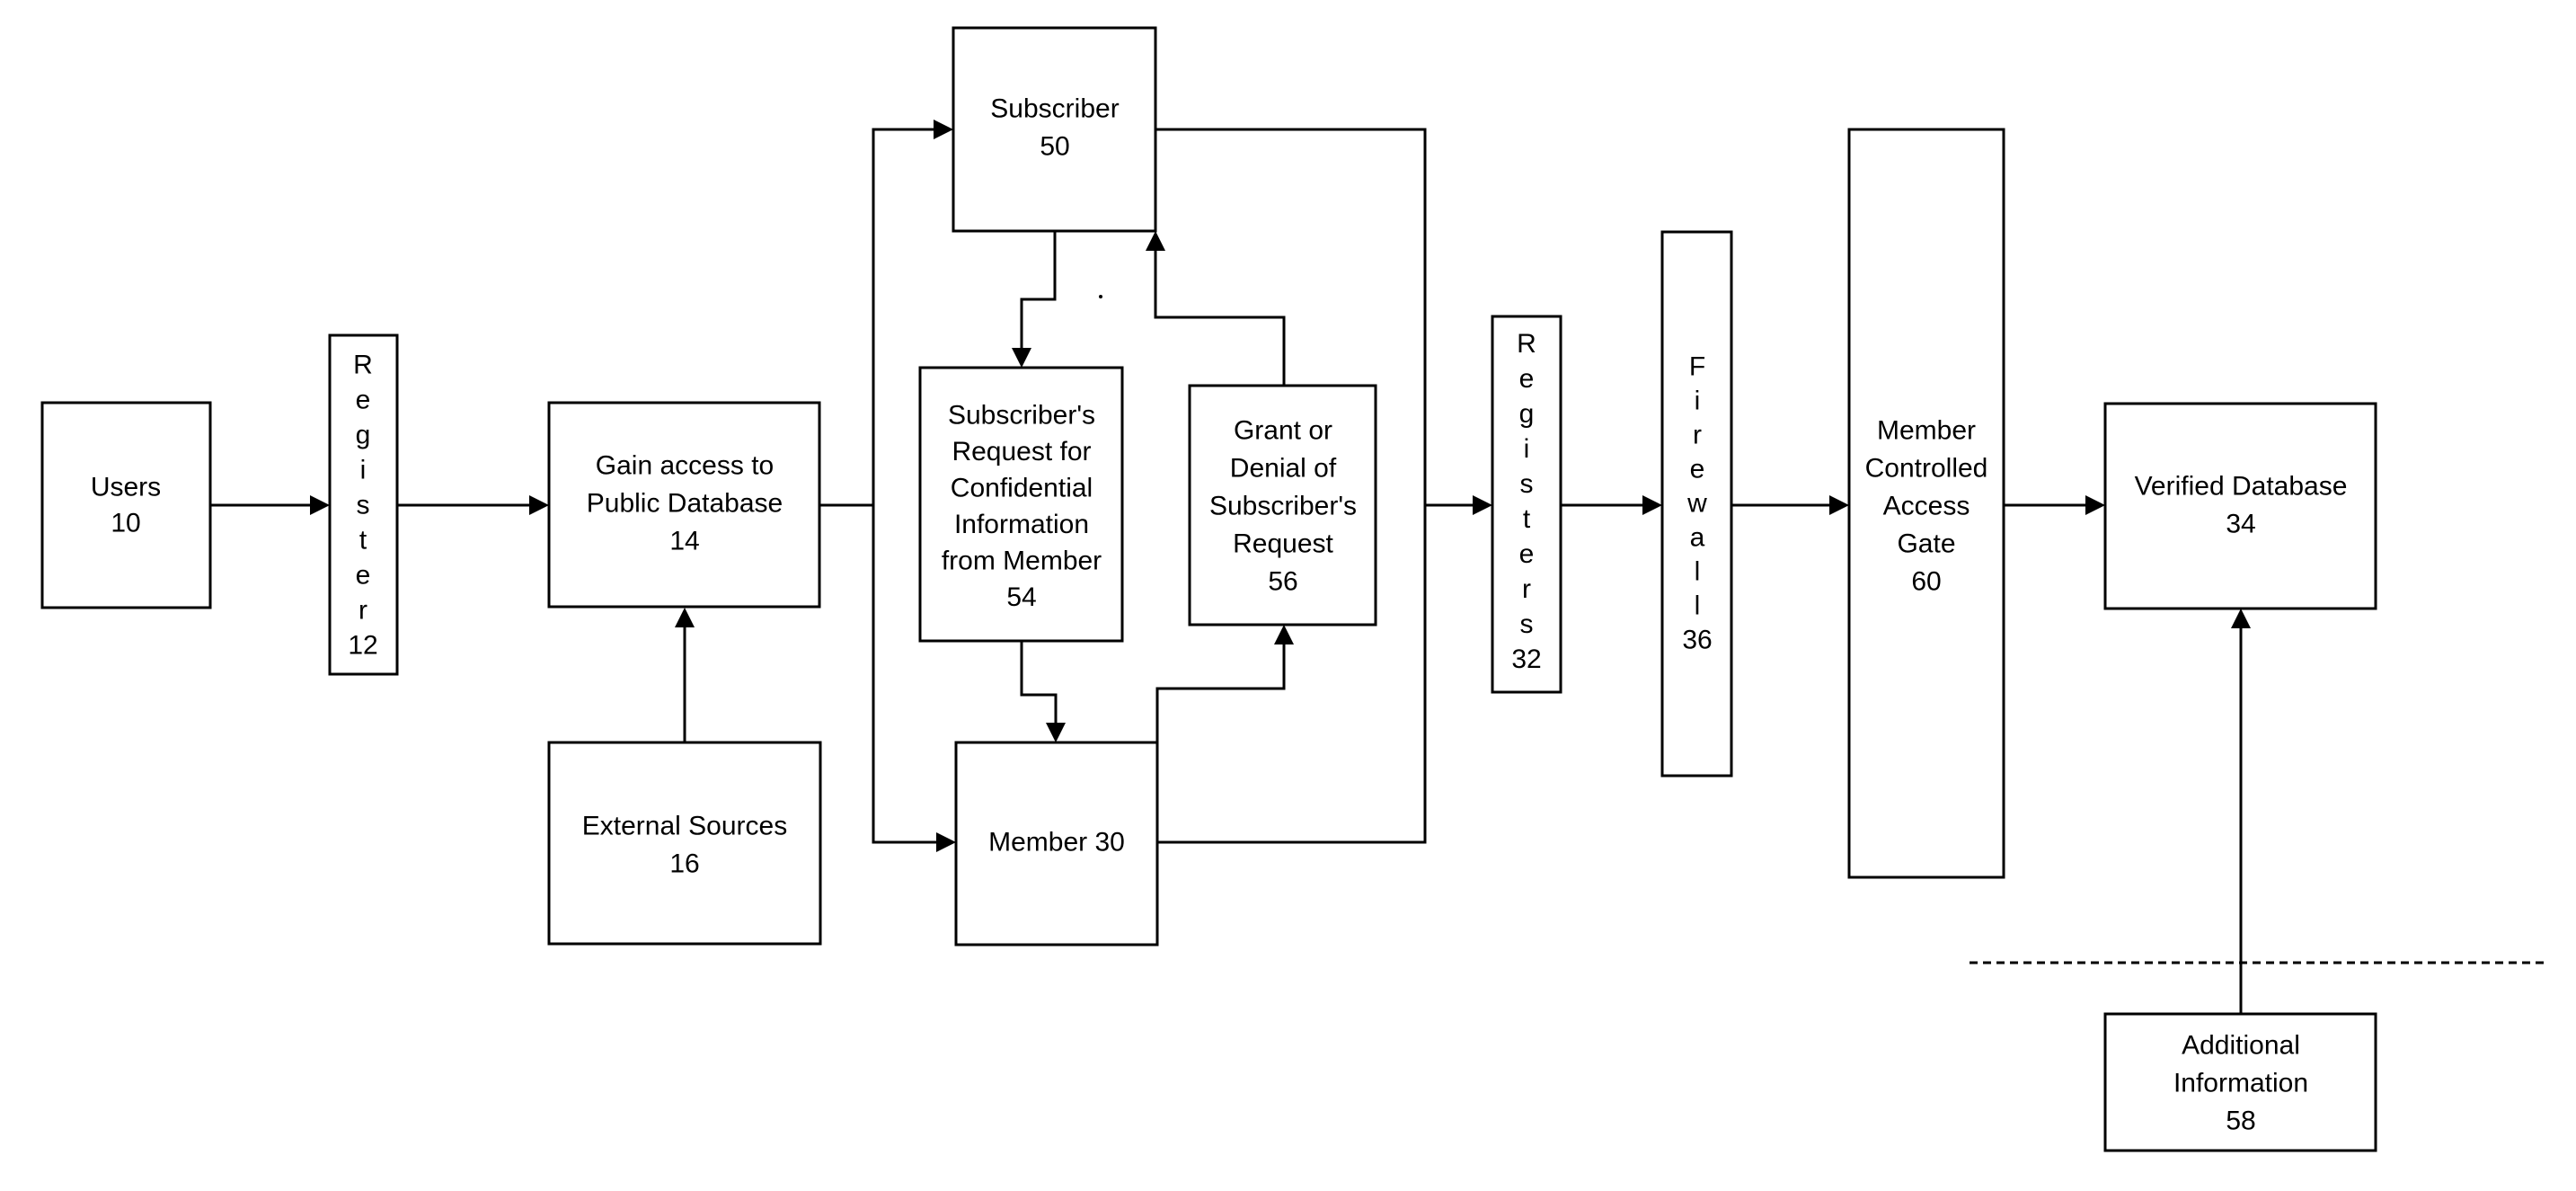 This screenshot has height=1191, width=2576. I want to click on subscriber-line: Subscriber, so click(1054, 109).